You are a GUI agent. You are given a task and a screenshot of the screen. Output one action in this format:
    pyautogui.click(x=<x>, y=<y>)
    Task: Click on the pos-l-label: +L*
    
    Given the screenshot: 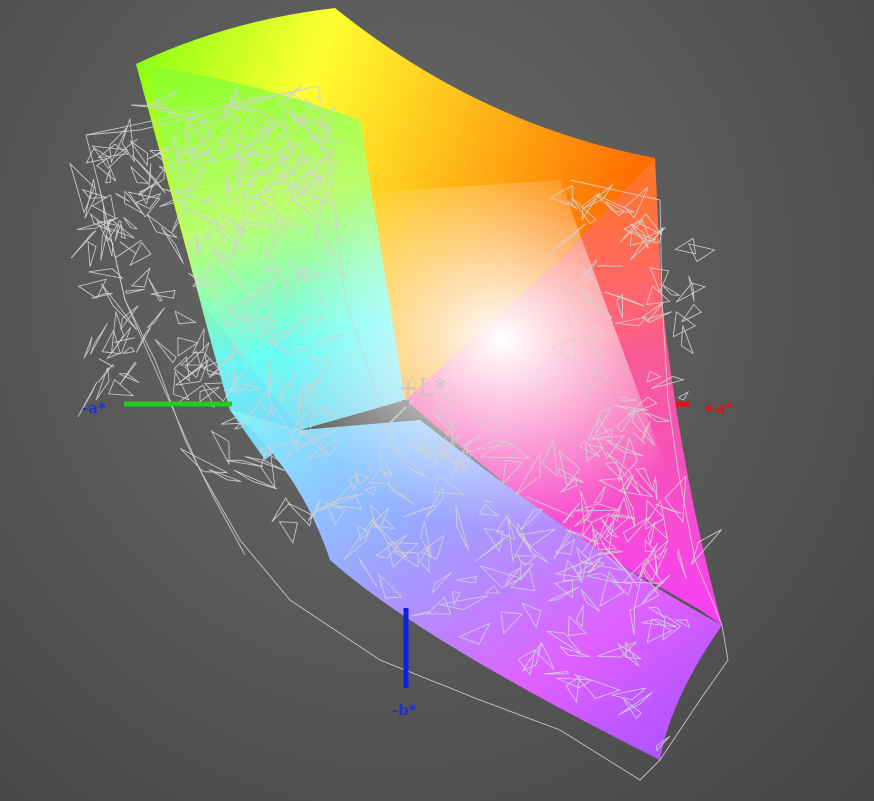 What is the action you would take?
    pyautogui.click(x=422, y=388)
    